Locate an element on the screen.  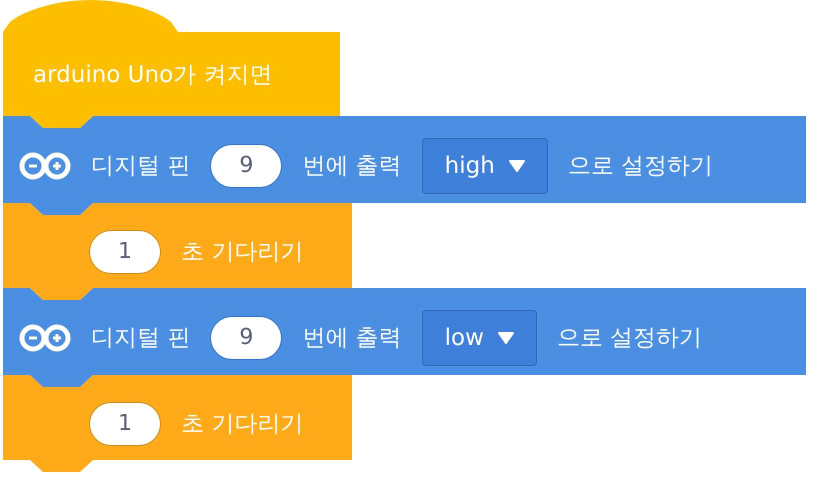
wait-block: 1 초 기다리기 is located at coordinates (177, 423).